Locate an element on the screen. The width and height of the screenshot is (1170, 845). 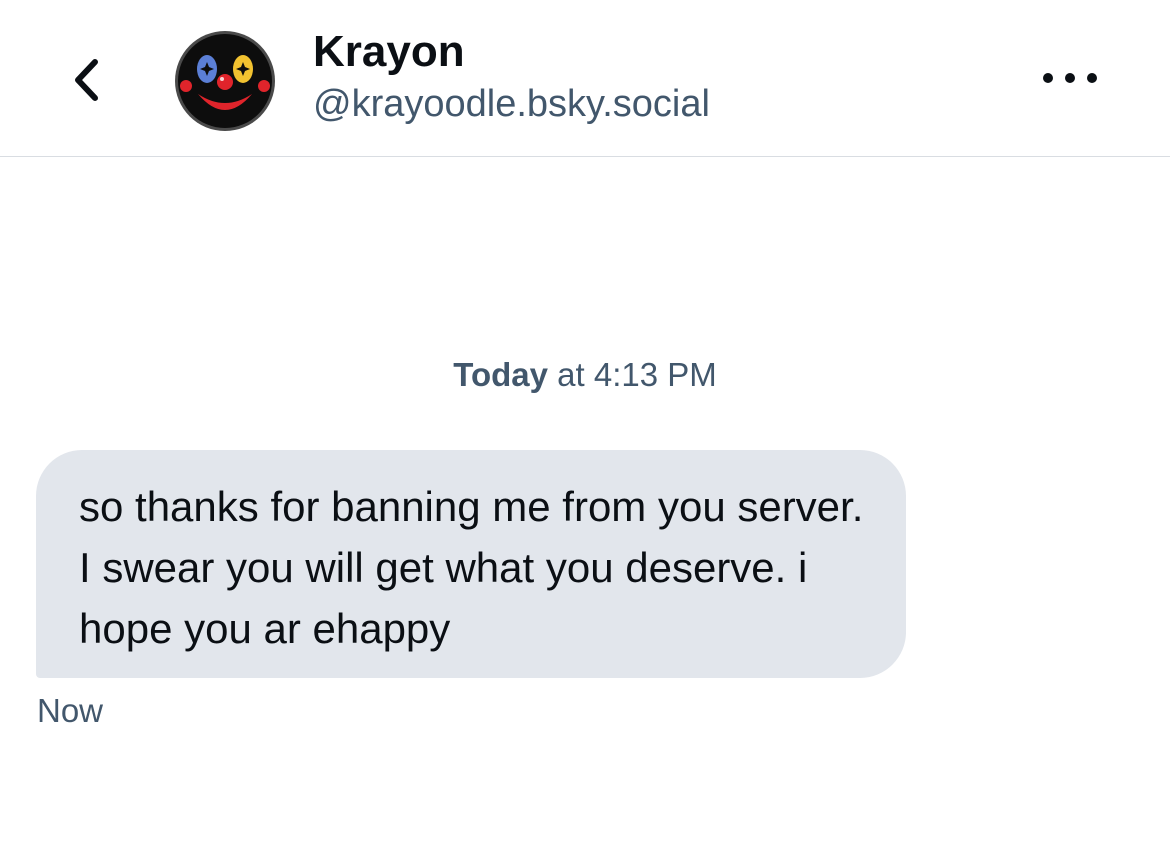
ellipsis-horizontal-icon is located at coordinates (1070, 78).